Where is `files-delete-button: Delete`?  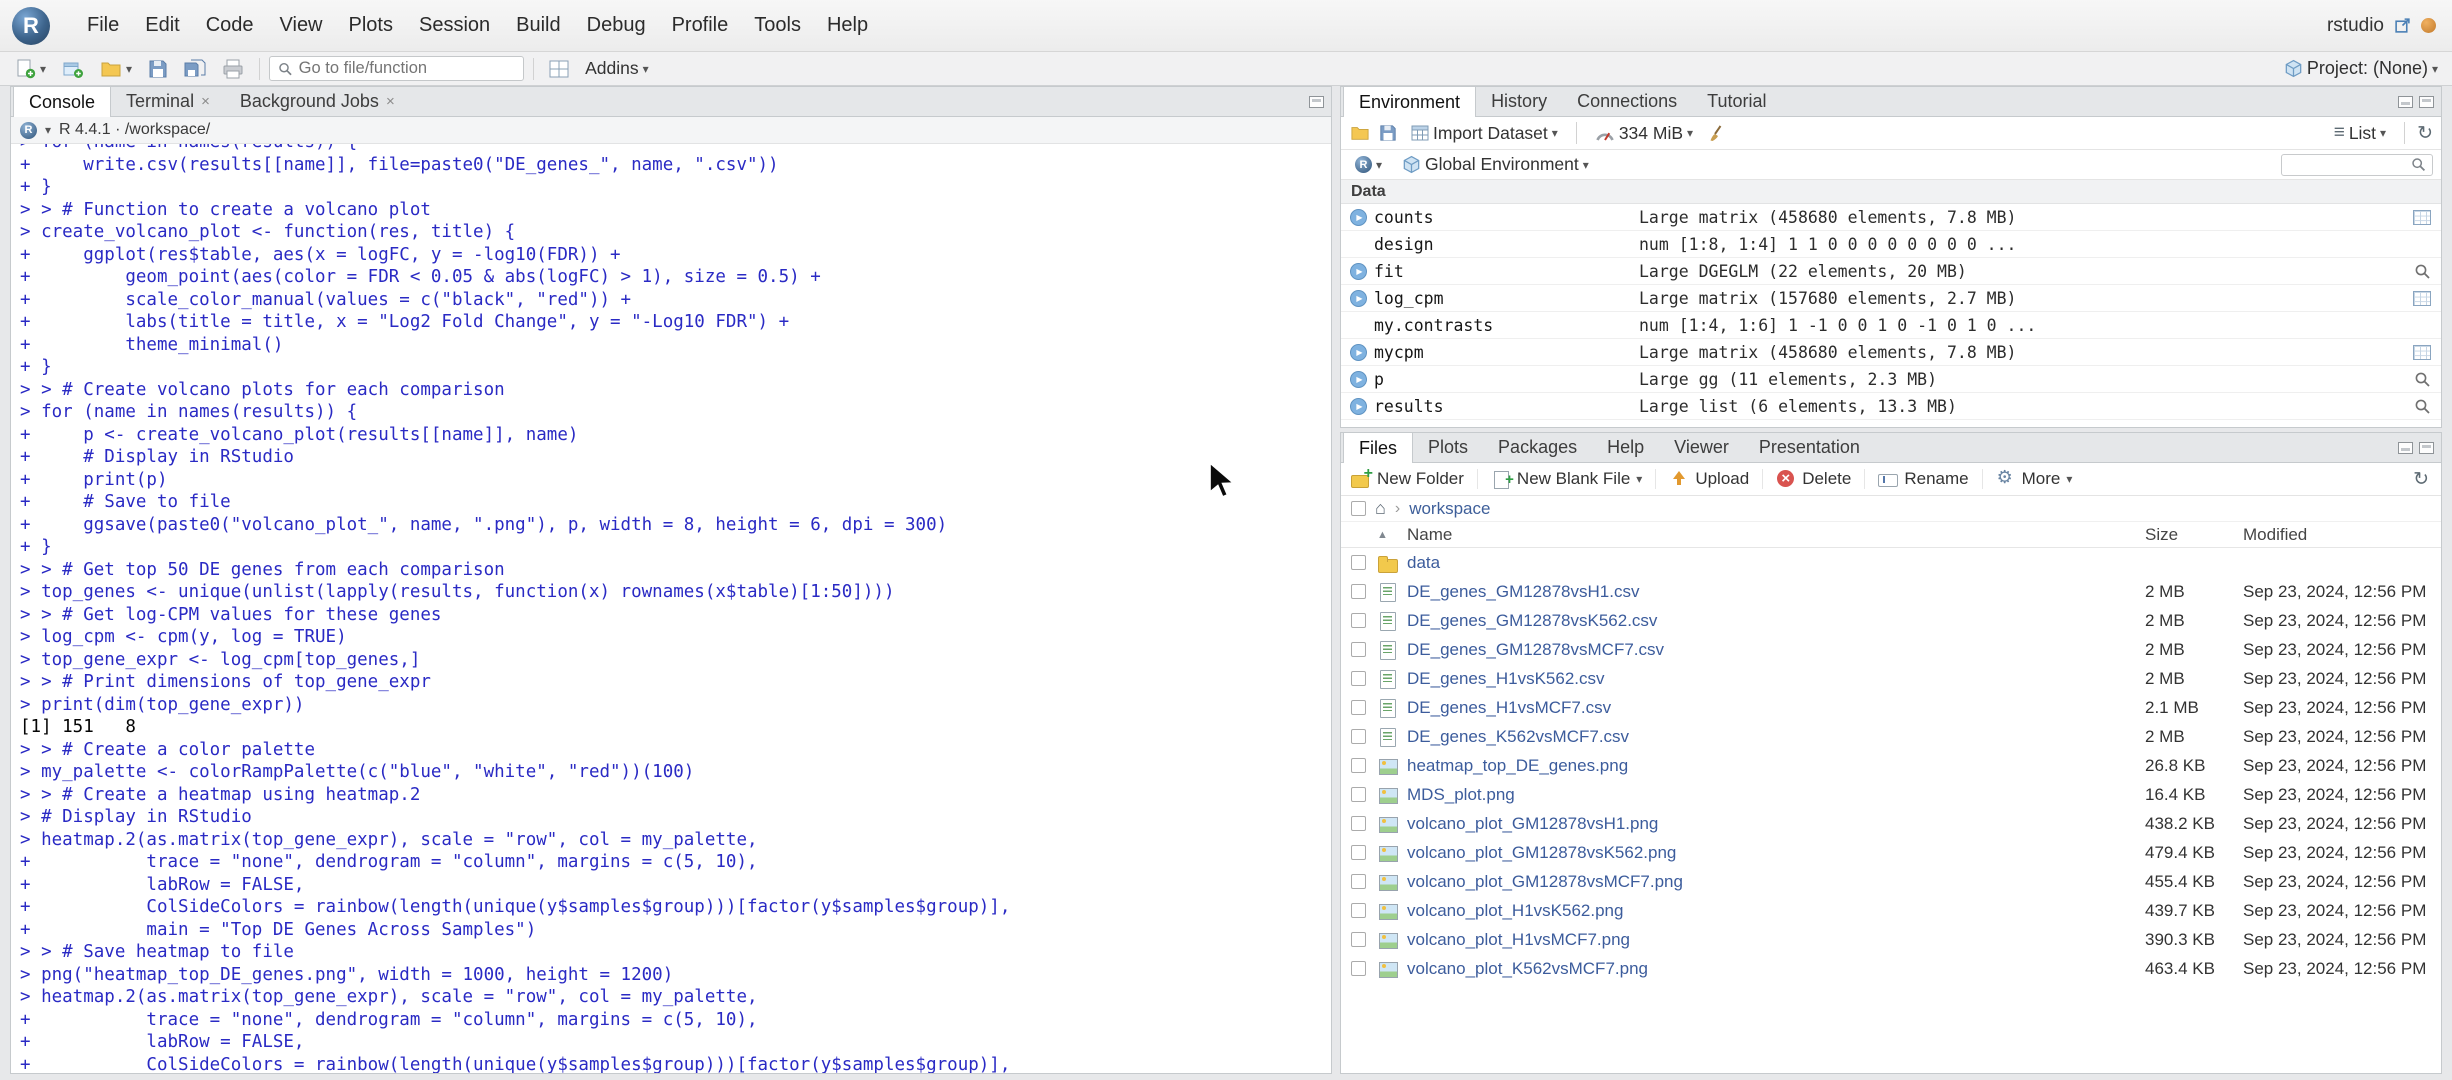 files-delete-button: Delete is located at coordinates (1813, 479).